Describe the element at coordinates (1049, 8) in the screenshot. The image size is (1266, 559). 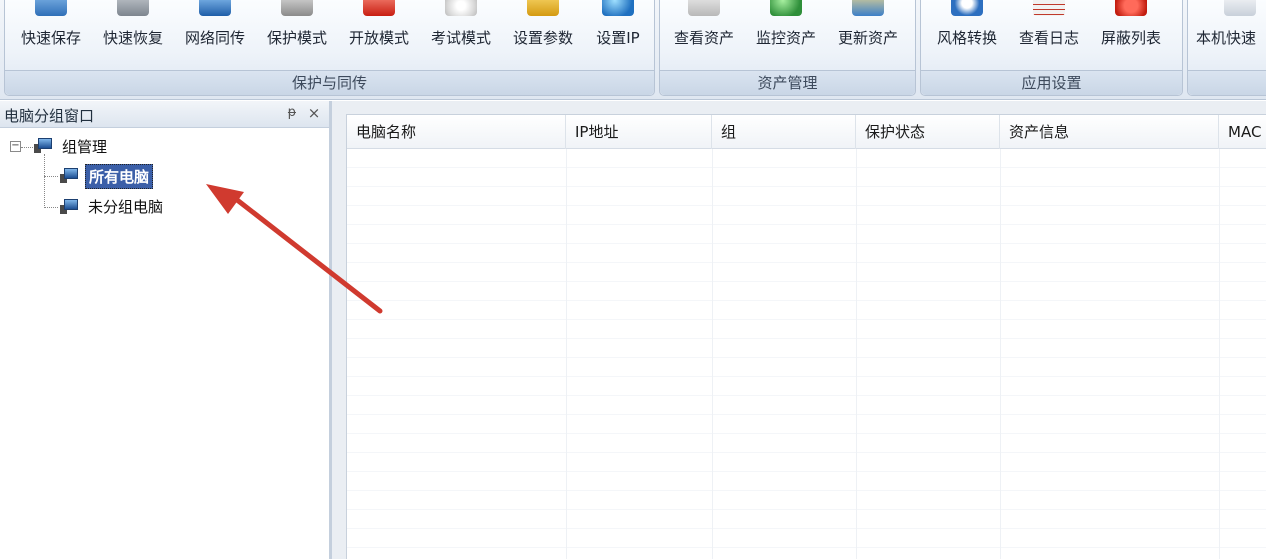
I see `view-log-icon` at that location.